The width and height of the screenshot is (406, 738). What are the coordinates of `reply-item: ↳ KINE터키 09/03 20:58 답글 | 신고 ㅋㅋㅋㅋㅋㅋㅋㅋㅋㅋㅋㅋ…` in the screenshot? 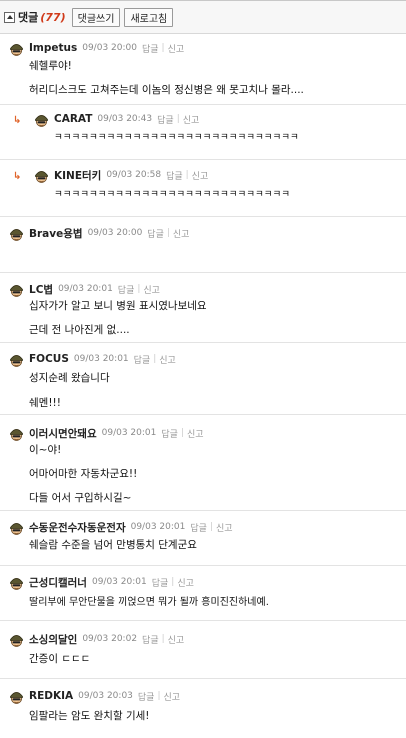 It's located at (203, 188).